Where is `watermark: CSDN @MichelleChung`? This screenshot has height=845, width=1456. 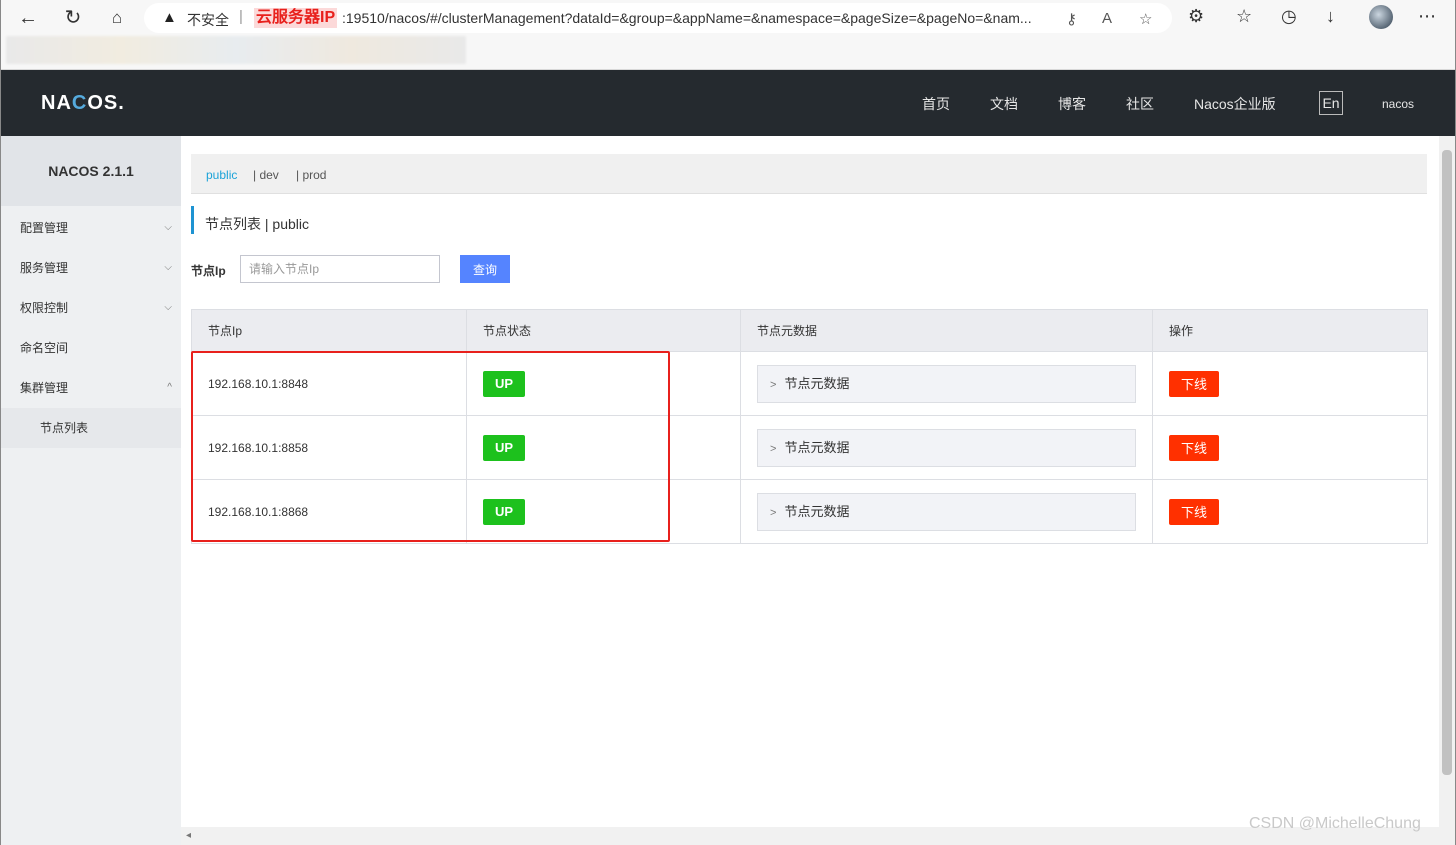
watermark: CSDN @MichelleChung is located at coordinates (1335, 823).